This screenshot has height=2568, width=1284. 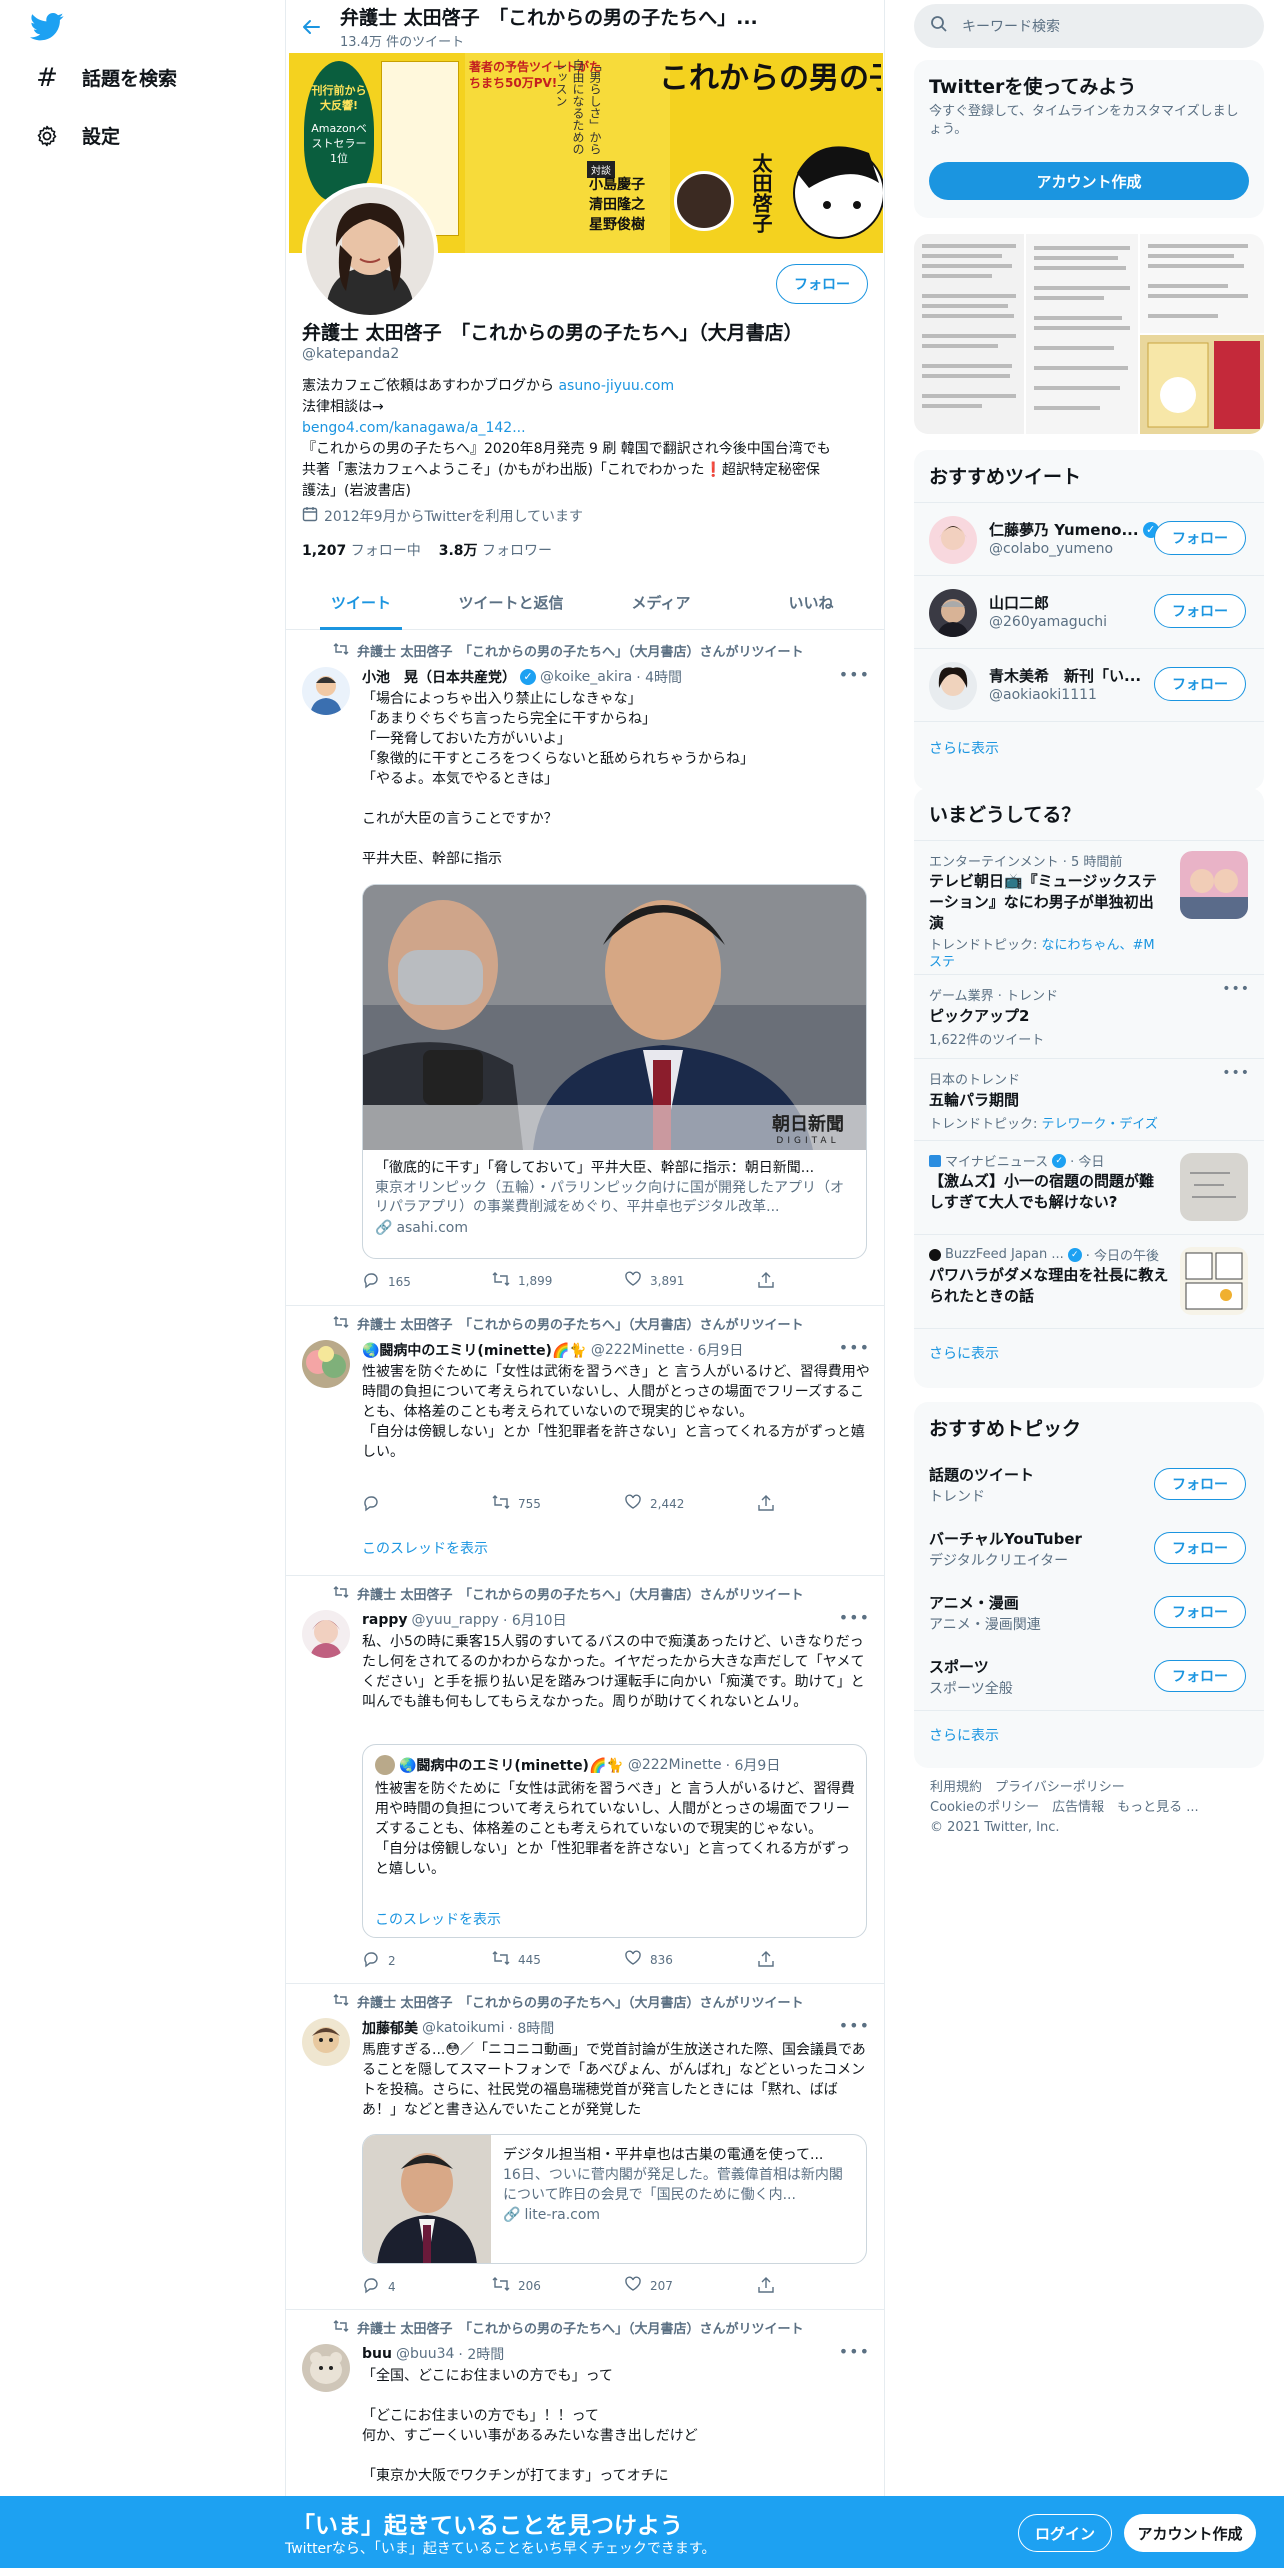 What do you see at coordinates (375, 1504) in the screenshot?
I see `reply-button` at bounding box center [375, 1504].